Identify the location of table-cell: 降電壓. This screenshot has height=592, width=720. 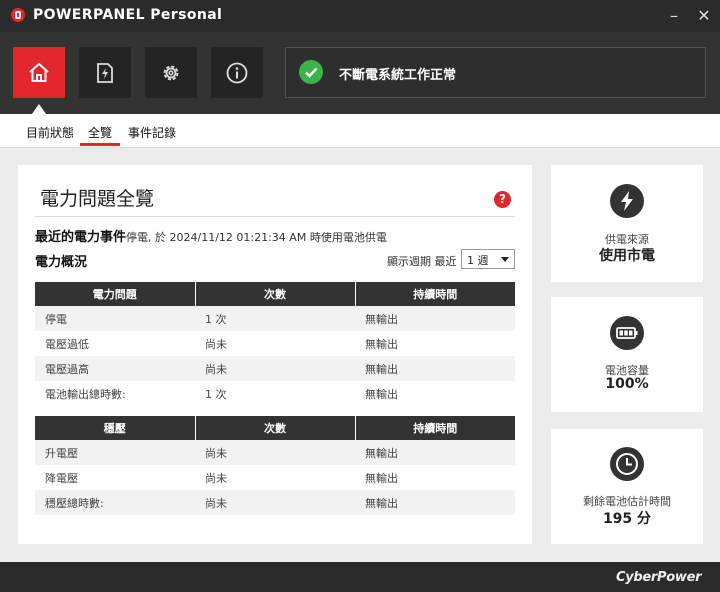
(115, 477).